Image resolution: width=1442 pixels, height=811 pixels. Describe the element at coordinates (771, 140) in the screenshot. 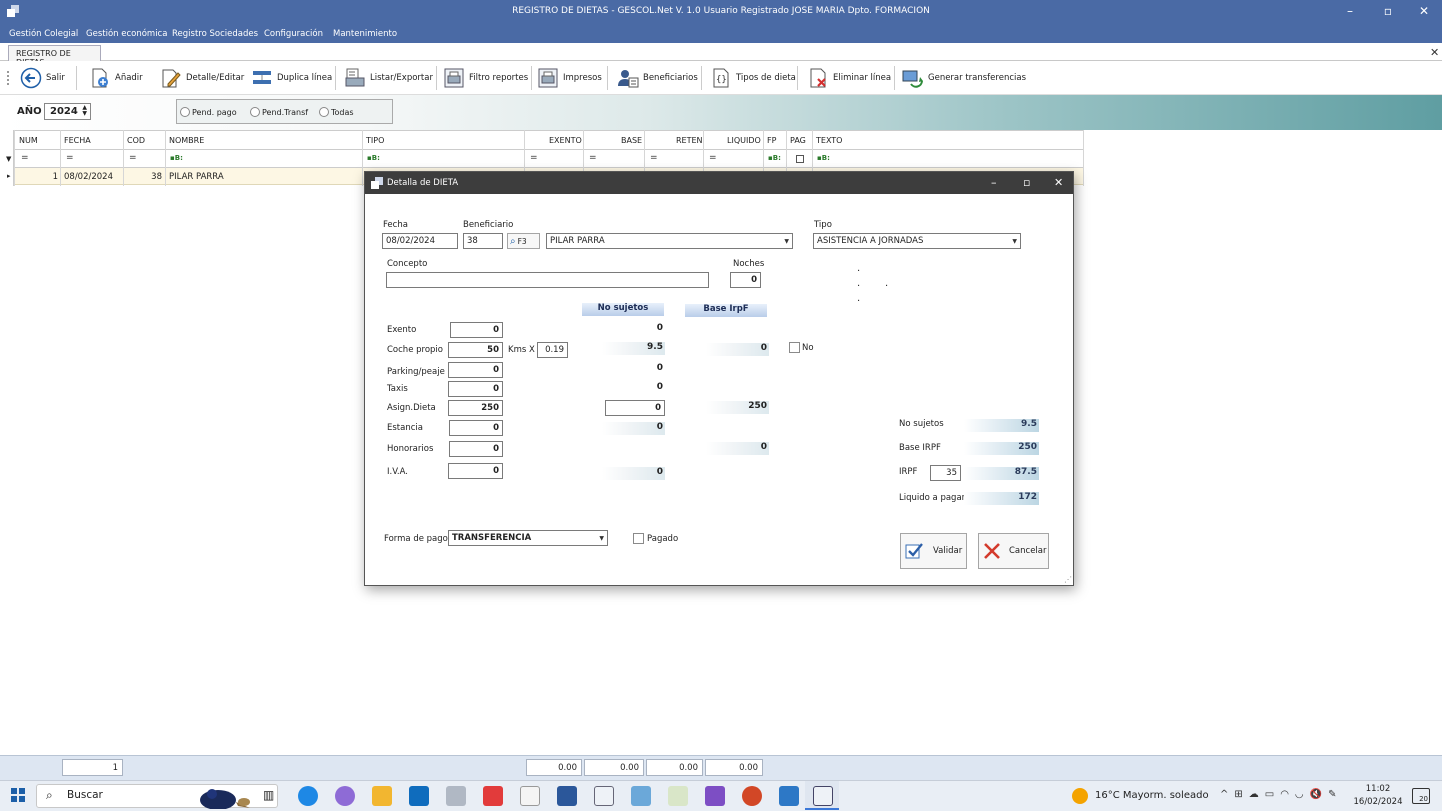

I see `column-header-fp: FP` at that location.